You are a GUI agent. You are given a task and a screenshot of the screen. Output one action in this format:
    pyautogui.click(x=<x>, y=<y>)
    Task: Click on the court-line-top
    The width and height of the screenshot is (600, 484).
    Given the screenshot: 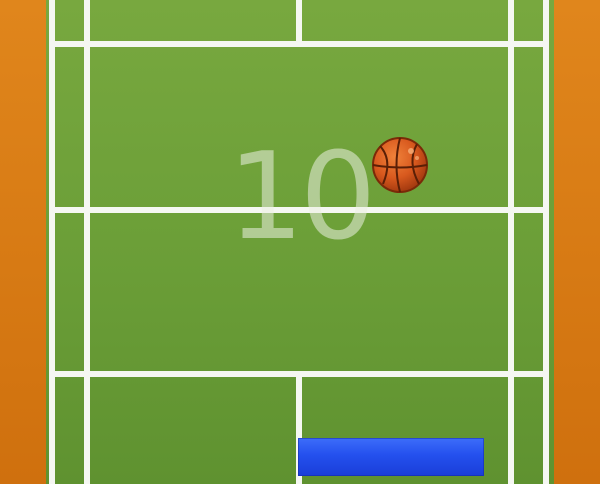 What is the action you would take?
    pyautogui.click(x=299, y=44)
    